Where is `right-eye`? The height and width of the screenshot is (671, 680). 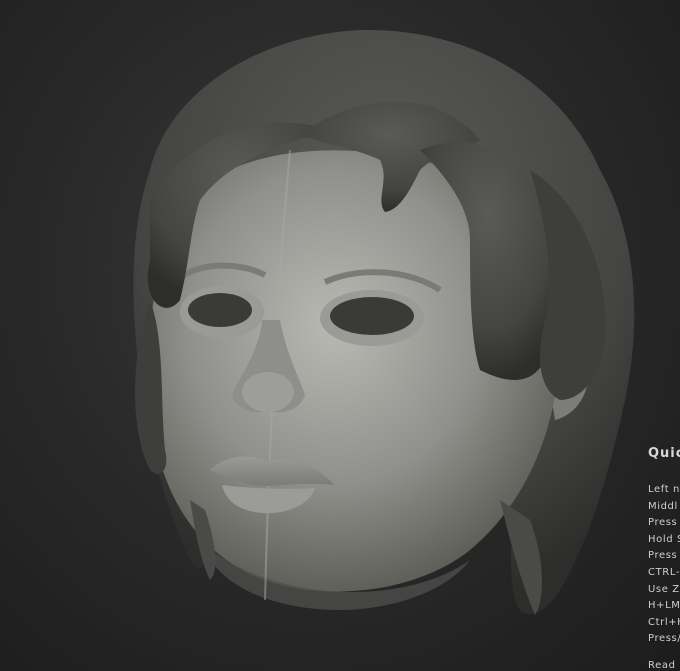 right-eye is located at coordinates (372, 316).